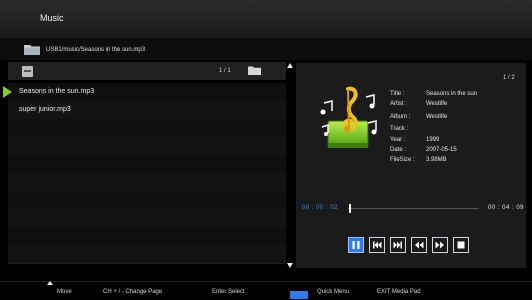  What do you see at coordinates (147, 110) in the screenshot?
I see `list-item: super junior.mp3` at bounding box center [147, 110].